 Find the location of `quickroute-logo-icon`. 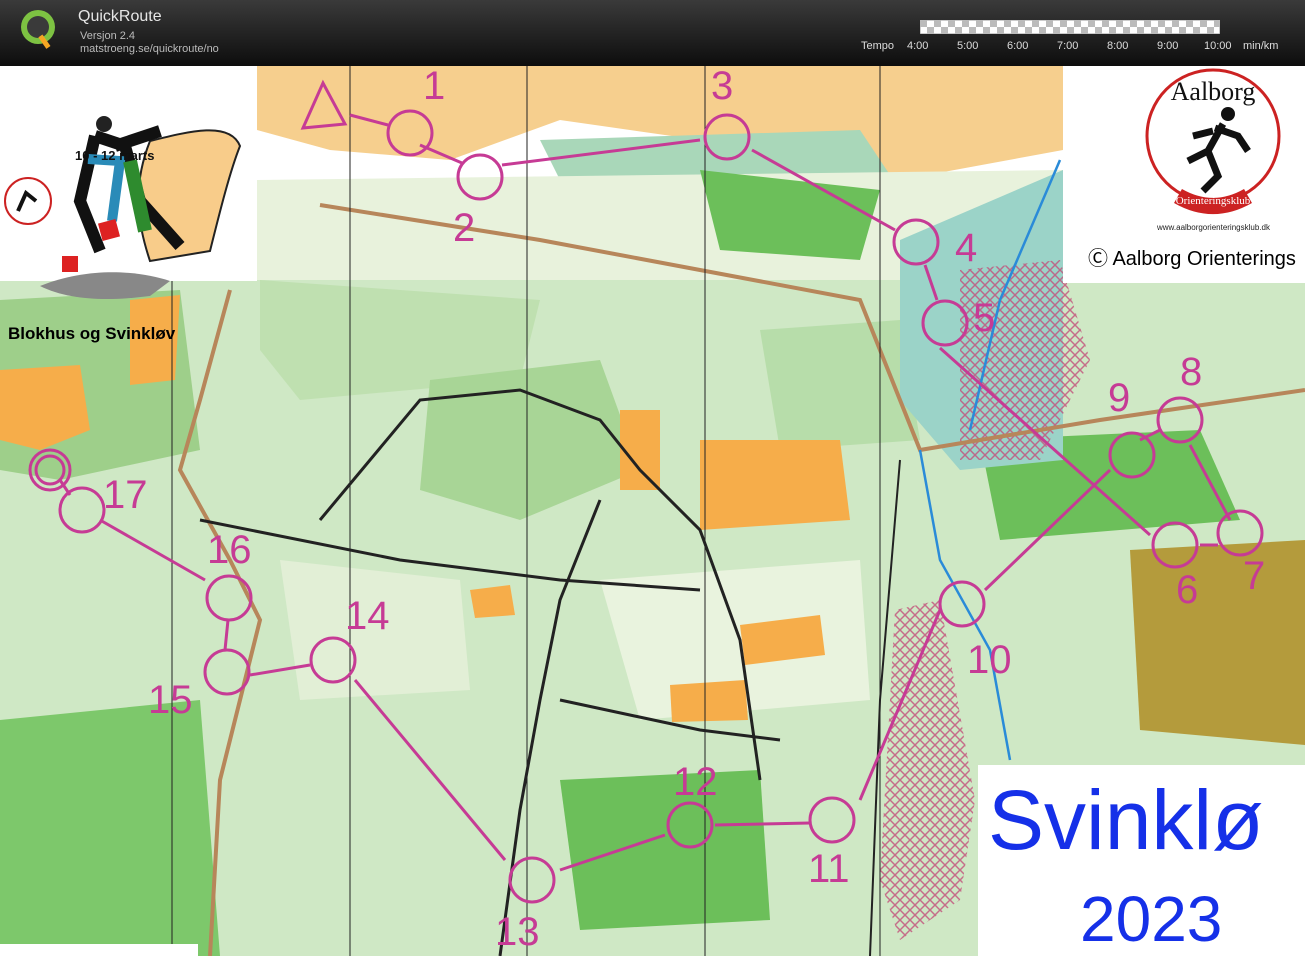

quickroute-logo-icon is located at coordinates (38, 29).